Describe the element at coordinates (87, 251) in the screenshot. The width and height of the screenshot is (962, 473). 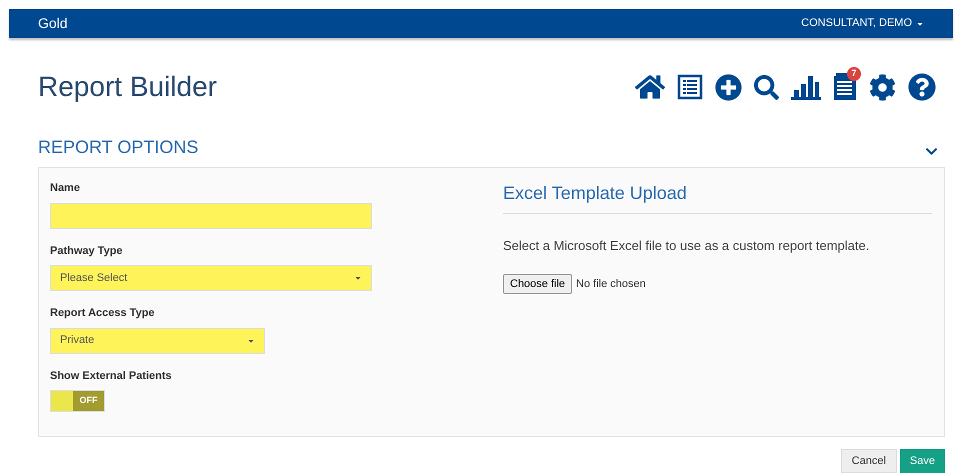
I see `field-label: Pathway Type` at that location.